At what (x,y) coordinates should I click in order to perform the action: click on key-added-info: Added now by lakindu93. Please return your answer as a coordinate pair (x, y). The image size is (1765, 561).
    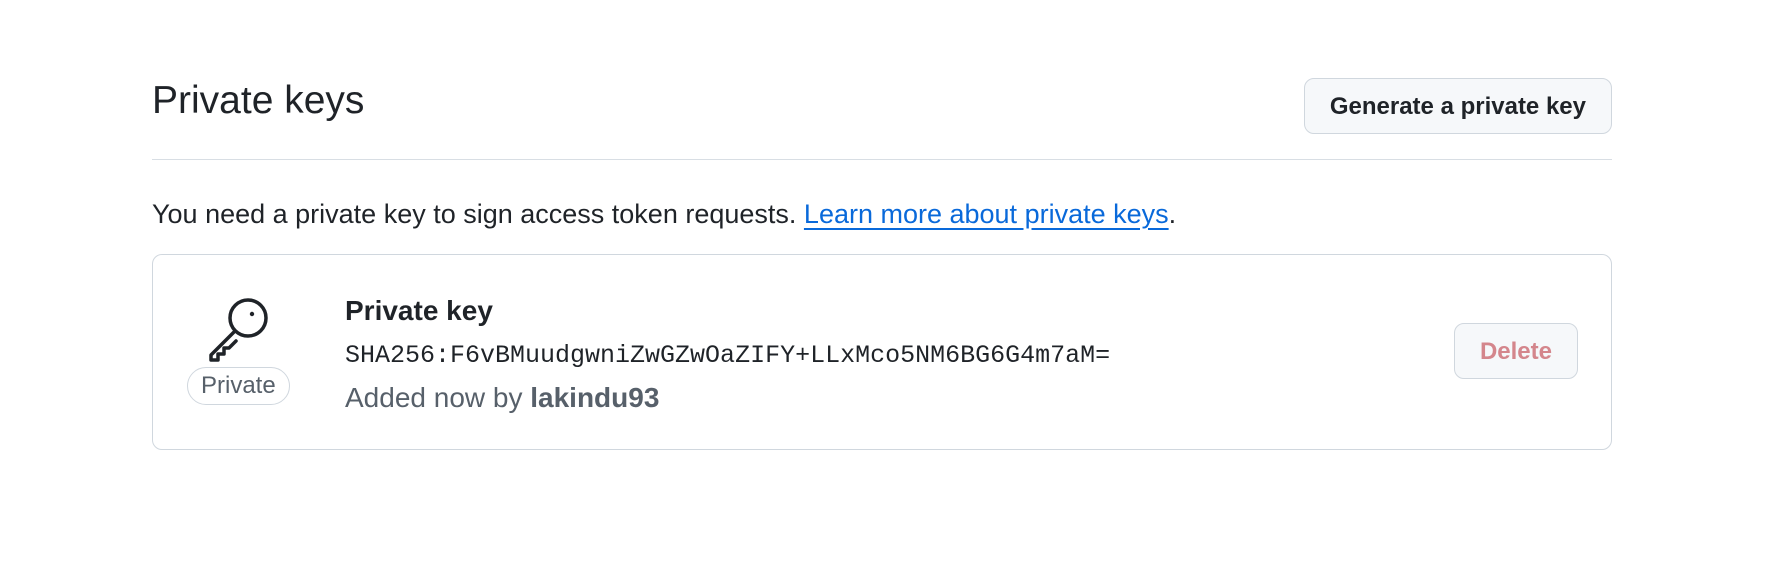
    Looking at the image, I should click on (502, 398).